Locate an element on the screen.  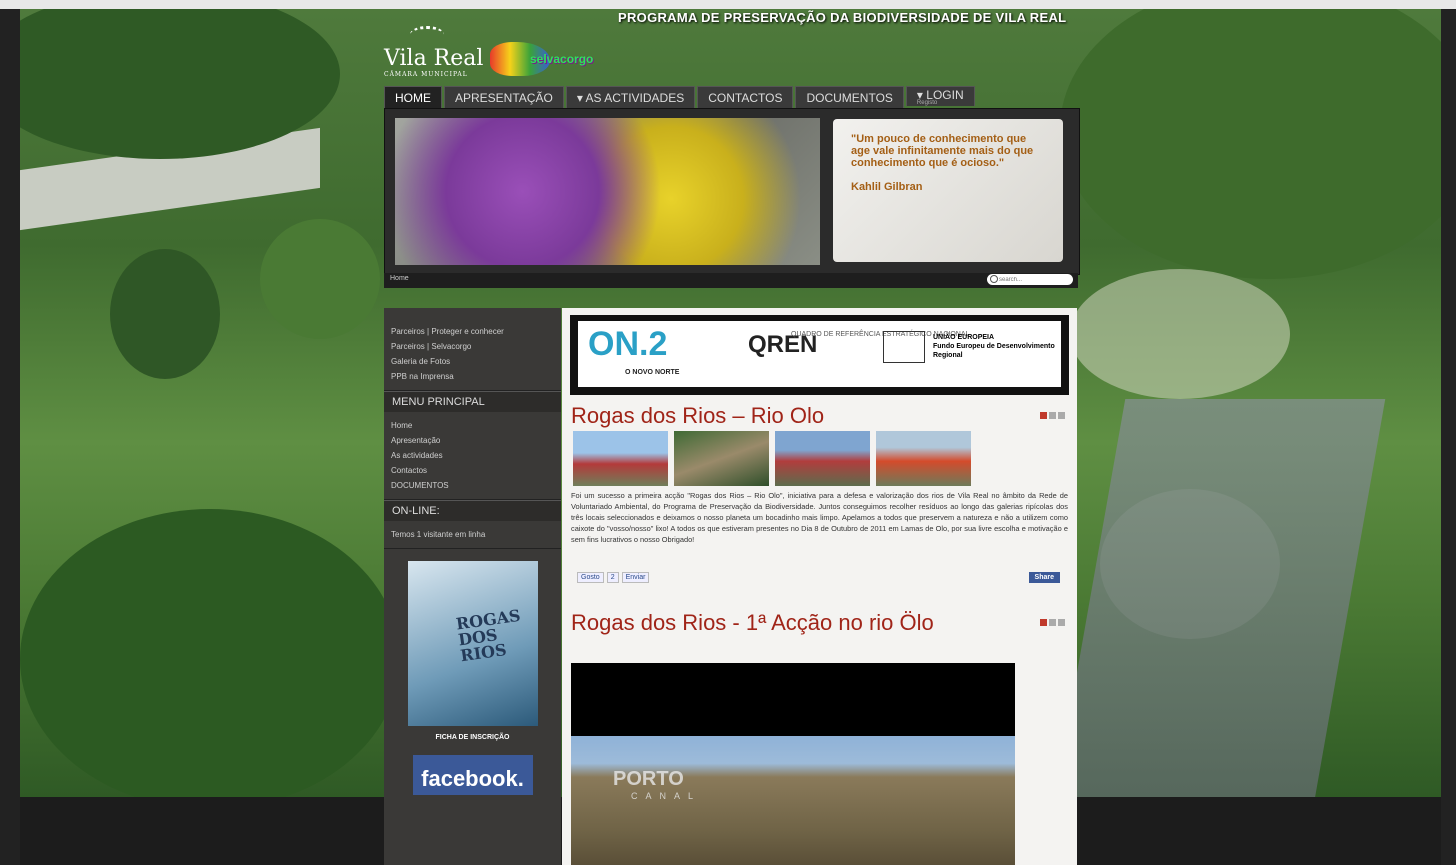
article1-tools is located at coordinates (1052, 415).